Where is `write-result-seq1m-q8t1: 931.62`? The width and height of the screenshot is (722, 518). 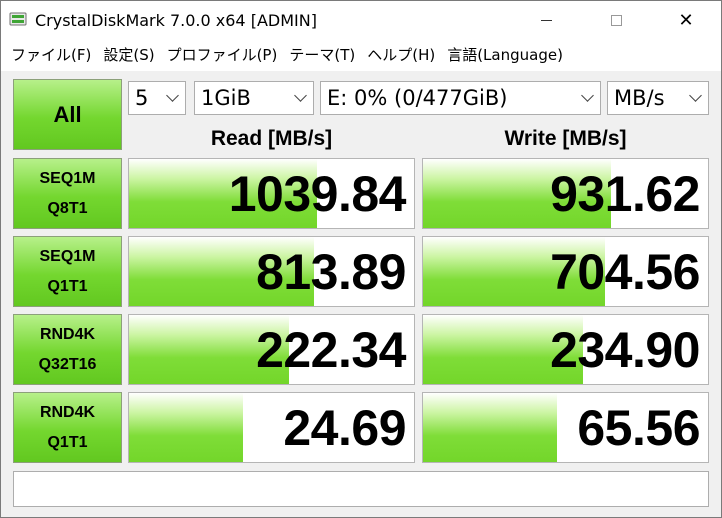
write-result-seq1m-q8t1: 931.62 is located at coordinates (565, 193).